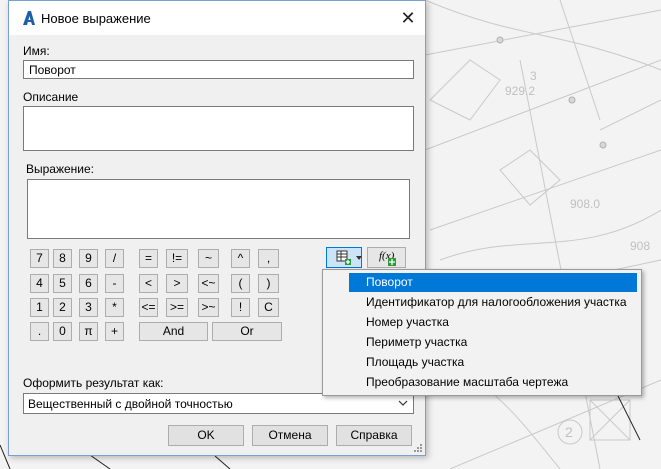 Image resolution: width=661 pixels, height=469 pixels. What do you see at coordinates (386, 257) in the screenshot?
I see `insert-function-button: f(x)` at bounding box center [386, 257].